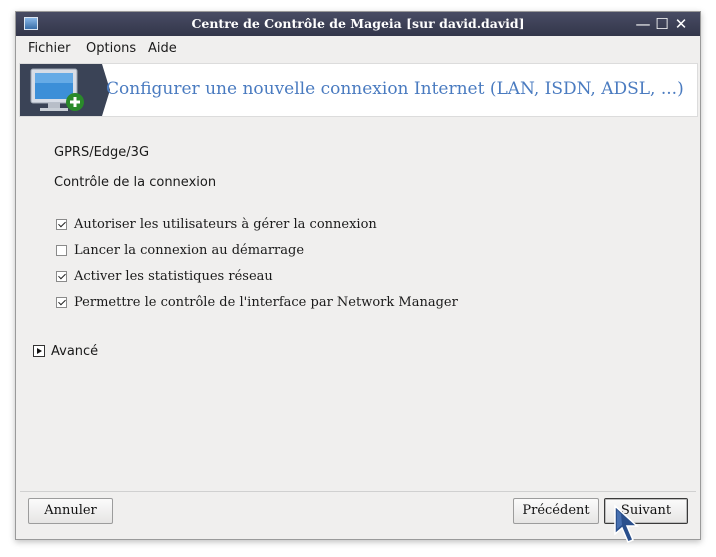 The height and width of the screenshot is (557, 716). I want to click on minimize-icon: —, so click(643, 24).